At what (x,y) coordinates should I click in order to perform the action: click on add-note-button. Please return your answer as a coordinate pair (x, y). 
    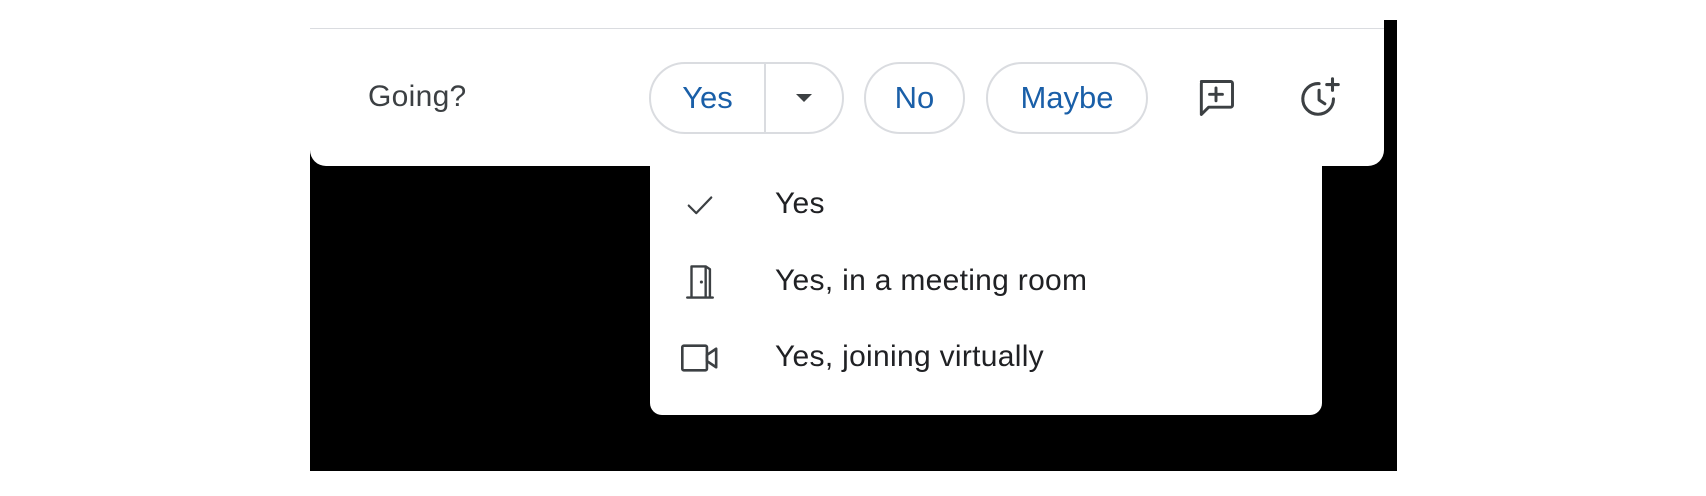
    Looking at the image, I should click on (1216, 98).